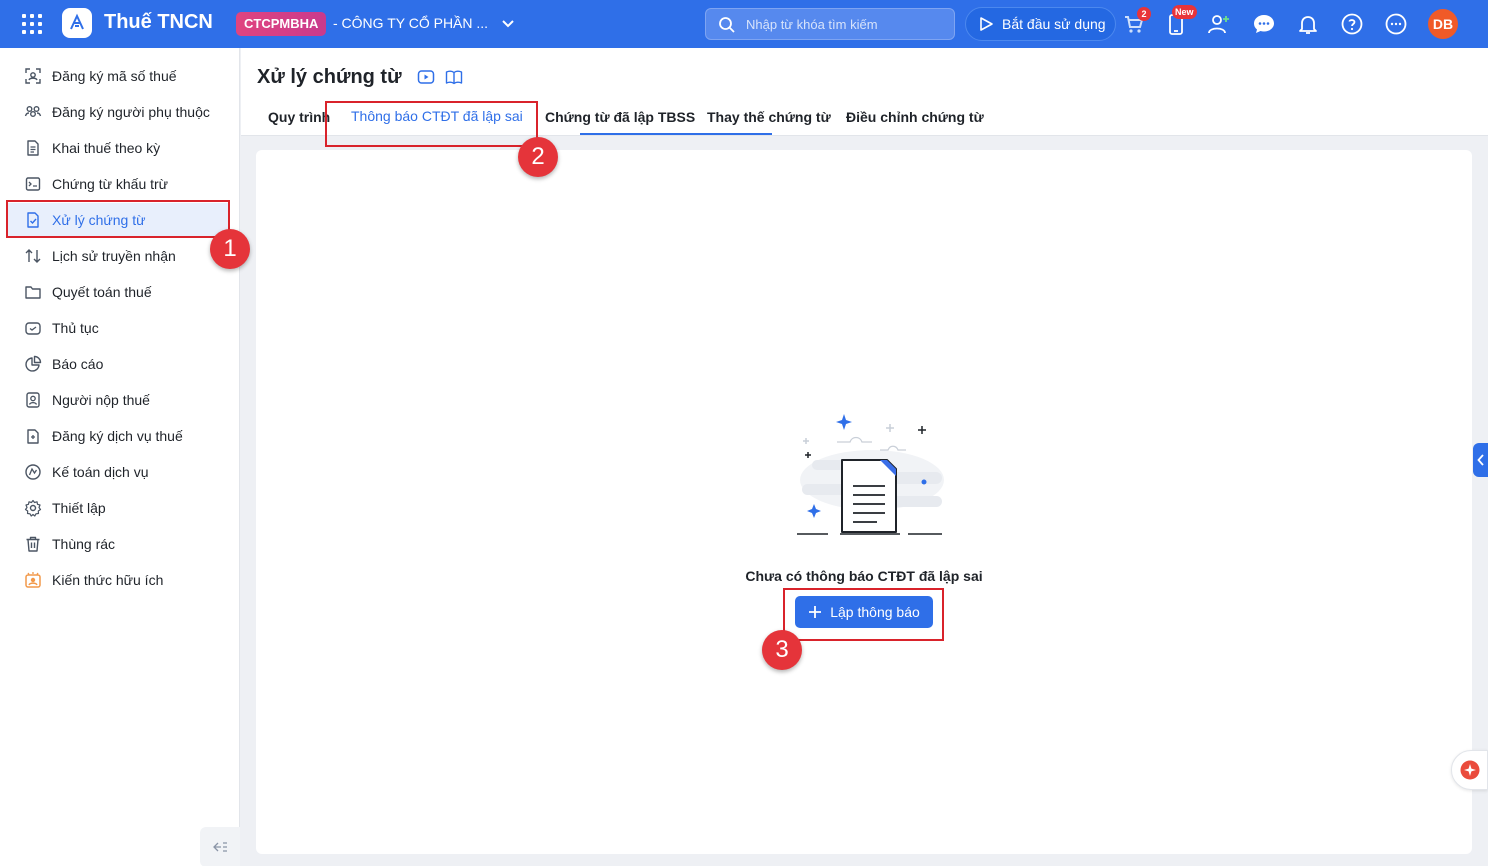  Describe the element at coordinates (79, 508) in the screenshot. I see `sidebar-item-label: Thiết lập` at that location.